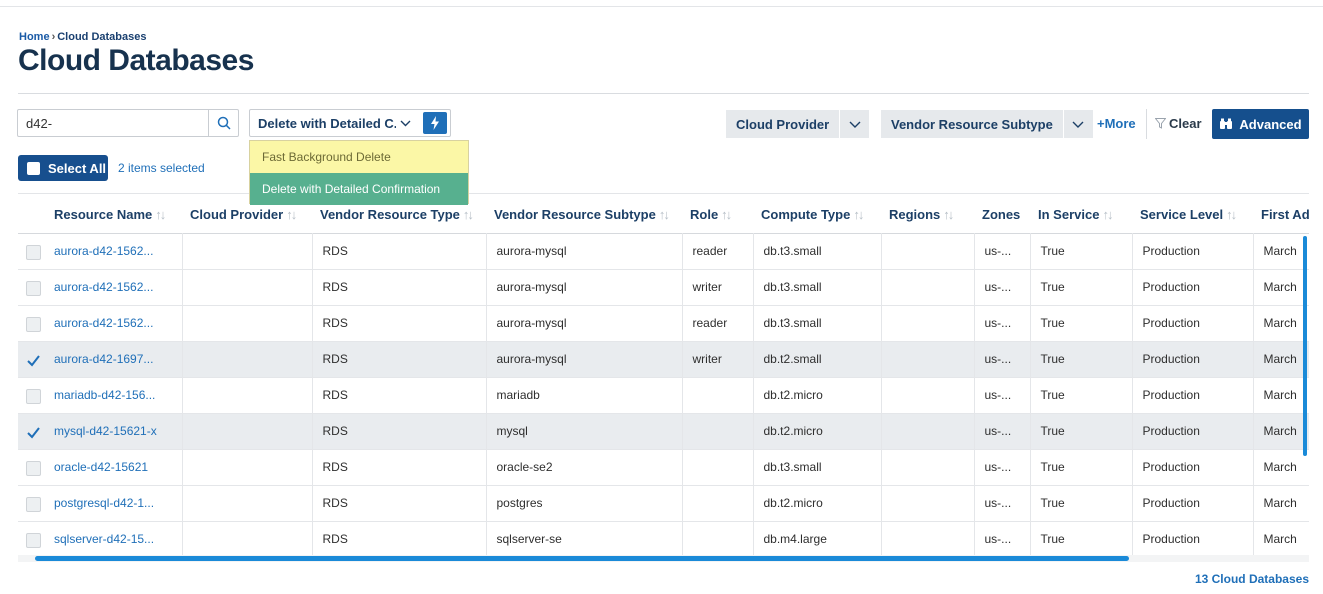  I want to click on column-header: Regions ↑↓, so click(927, 215).